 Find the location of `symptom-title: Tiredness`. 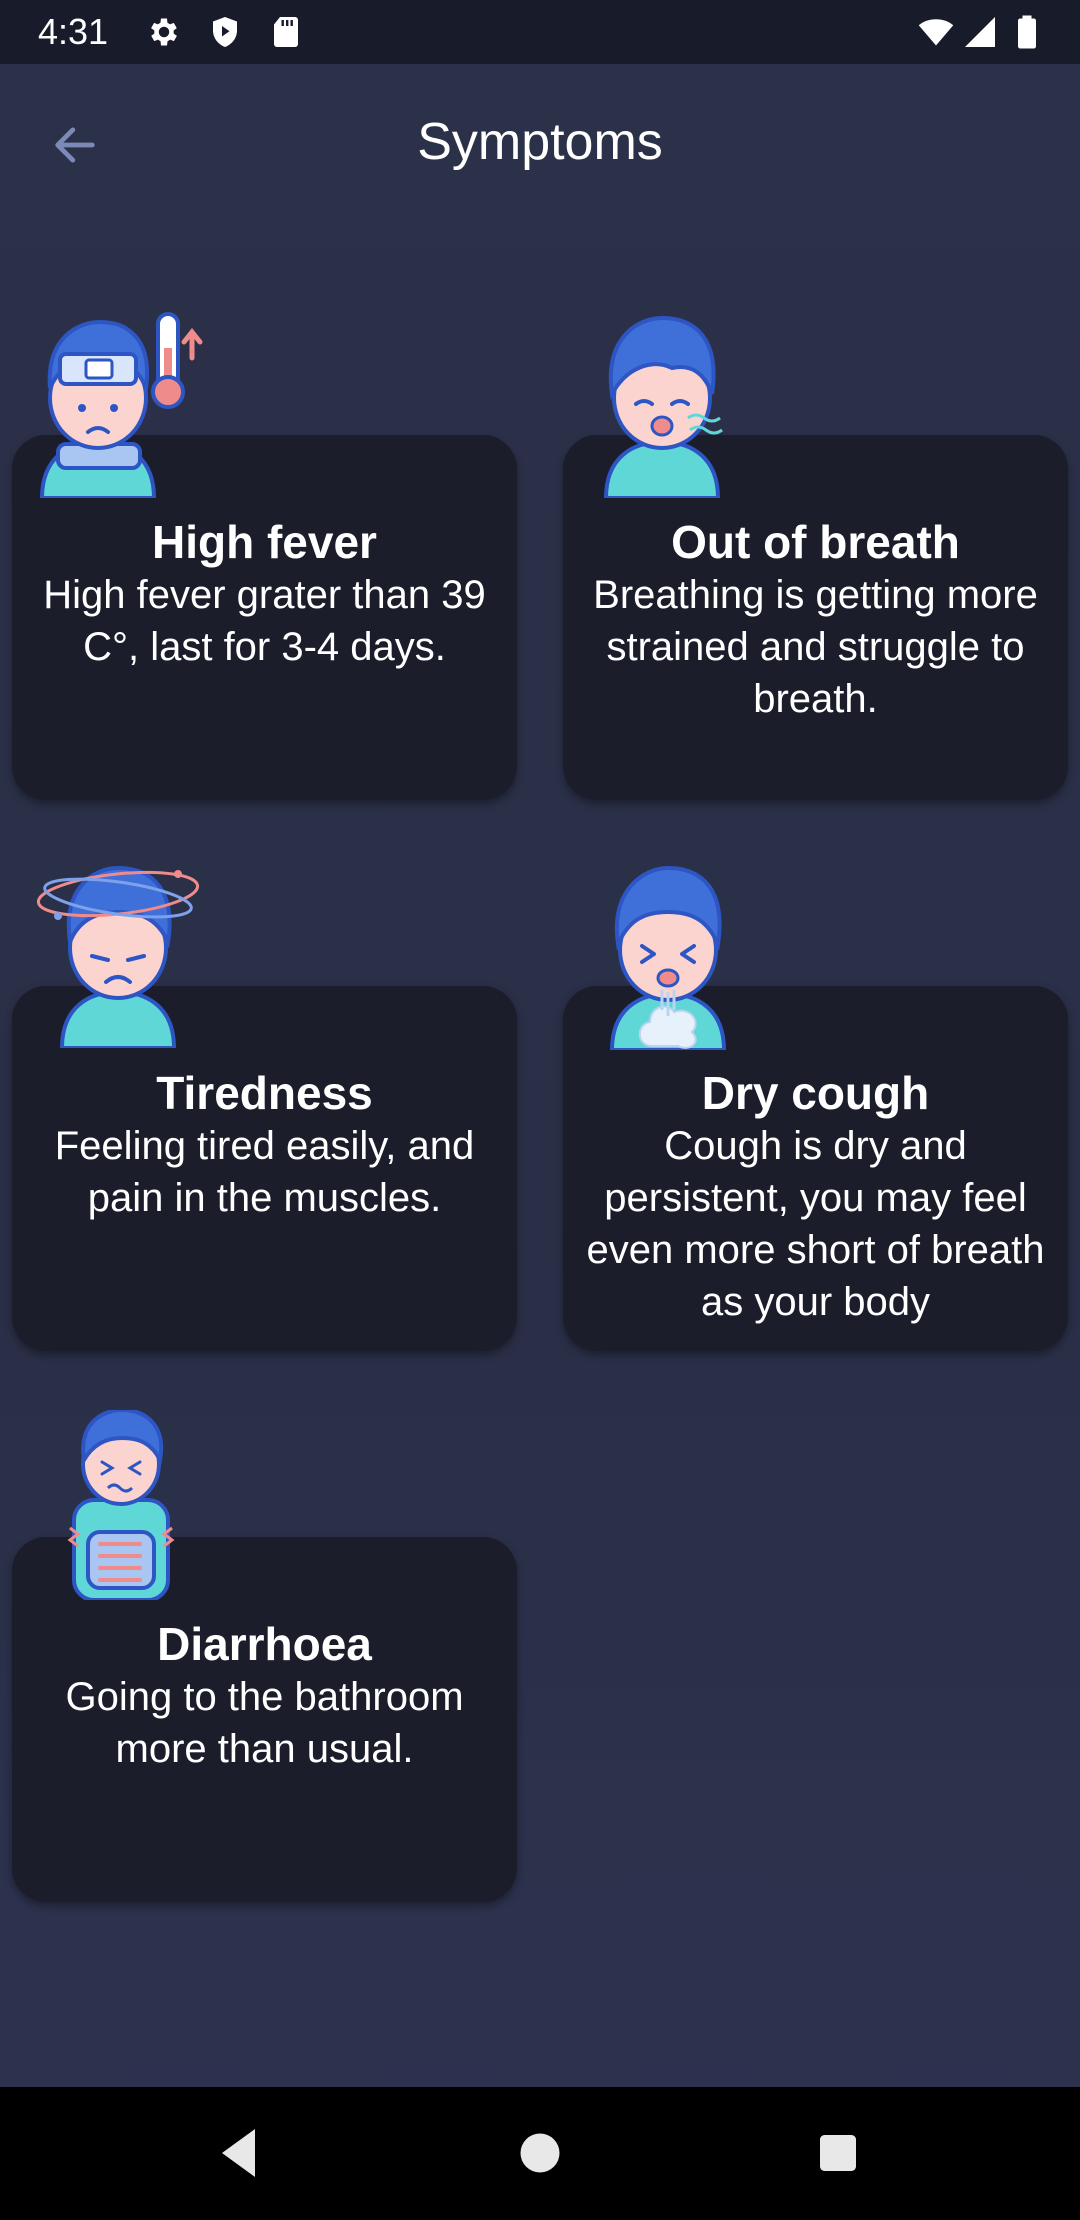

symptom-title: Tiredness is located at coordinates (264, 1093).